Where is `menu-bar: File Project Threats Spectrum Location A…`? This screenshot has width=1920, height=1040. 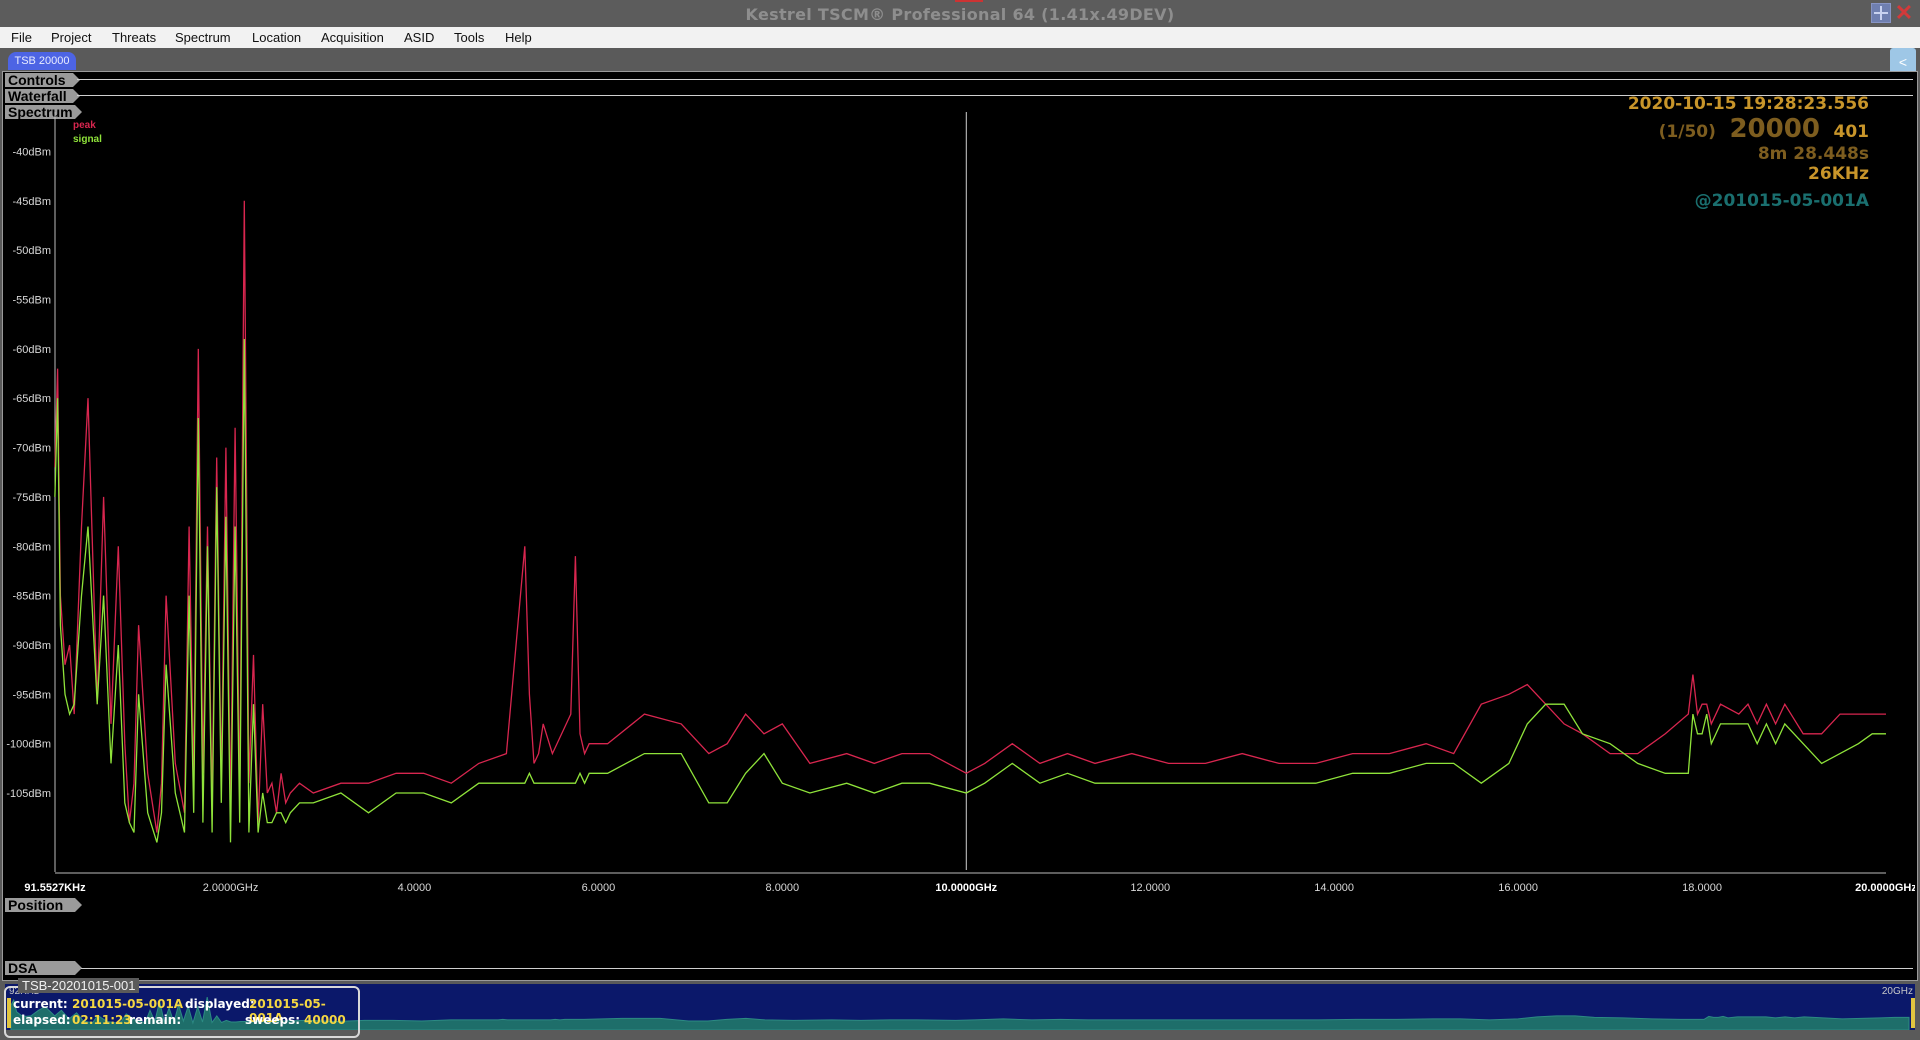 menu-bar: File Project Threats Spectrum Location A… is located at coordinates (960, 37).